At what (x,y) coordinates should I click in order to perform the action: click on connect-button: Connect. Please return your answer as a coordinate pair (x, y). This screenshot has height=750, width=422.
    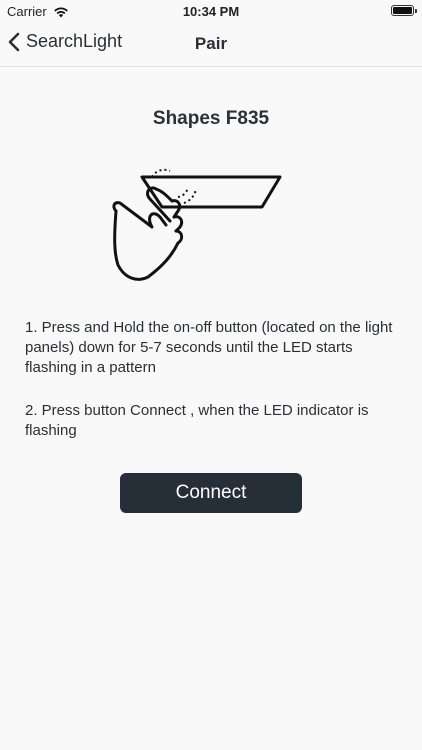
    Looking at the image, I should click on (211, 493).